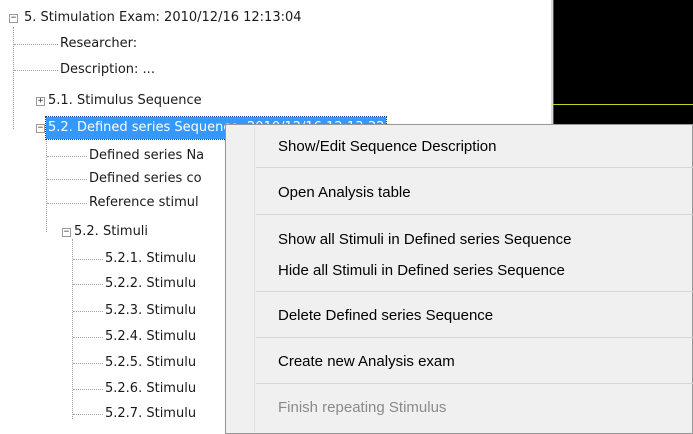 This screenshot has width=693, height=434. I want to click on tree-node-label: 5.2.2. Stimulu, so click(151, 283).